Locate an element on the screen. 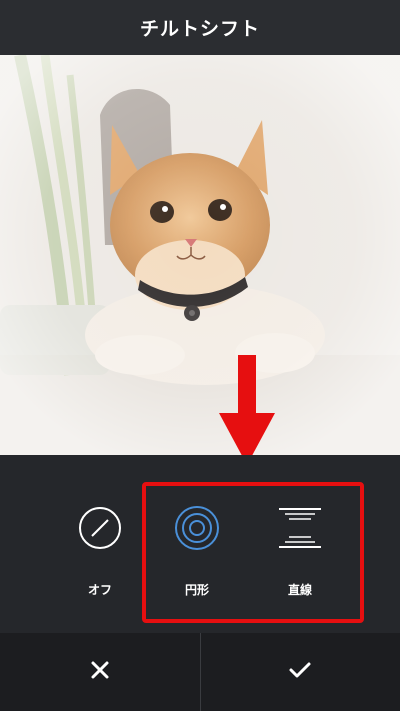 The width and height of the screenshot is (400, 711). tool-label-off: オフ is located at coordinates (99, 590).